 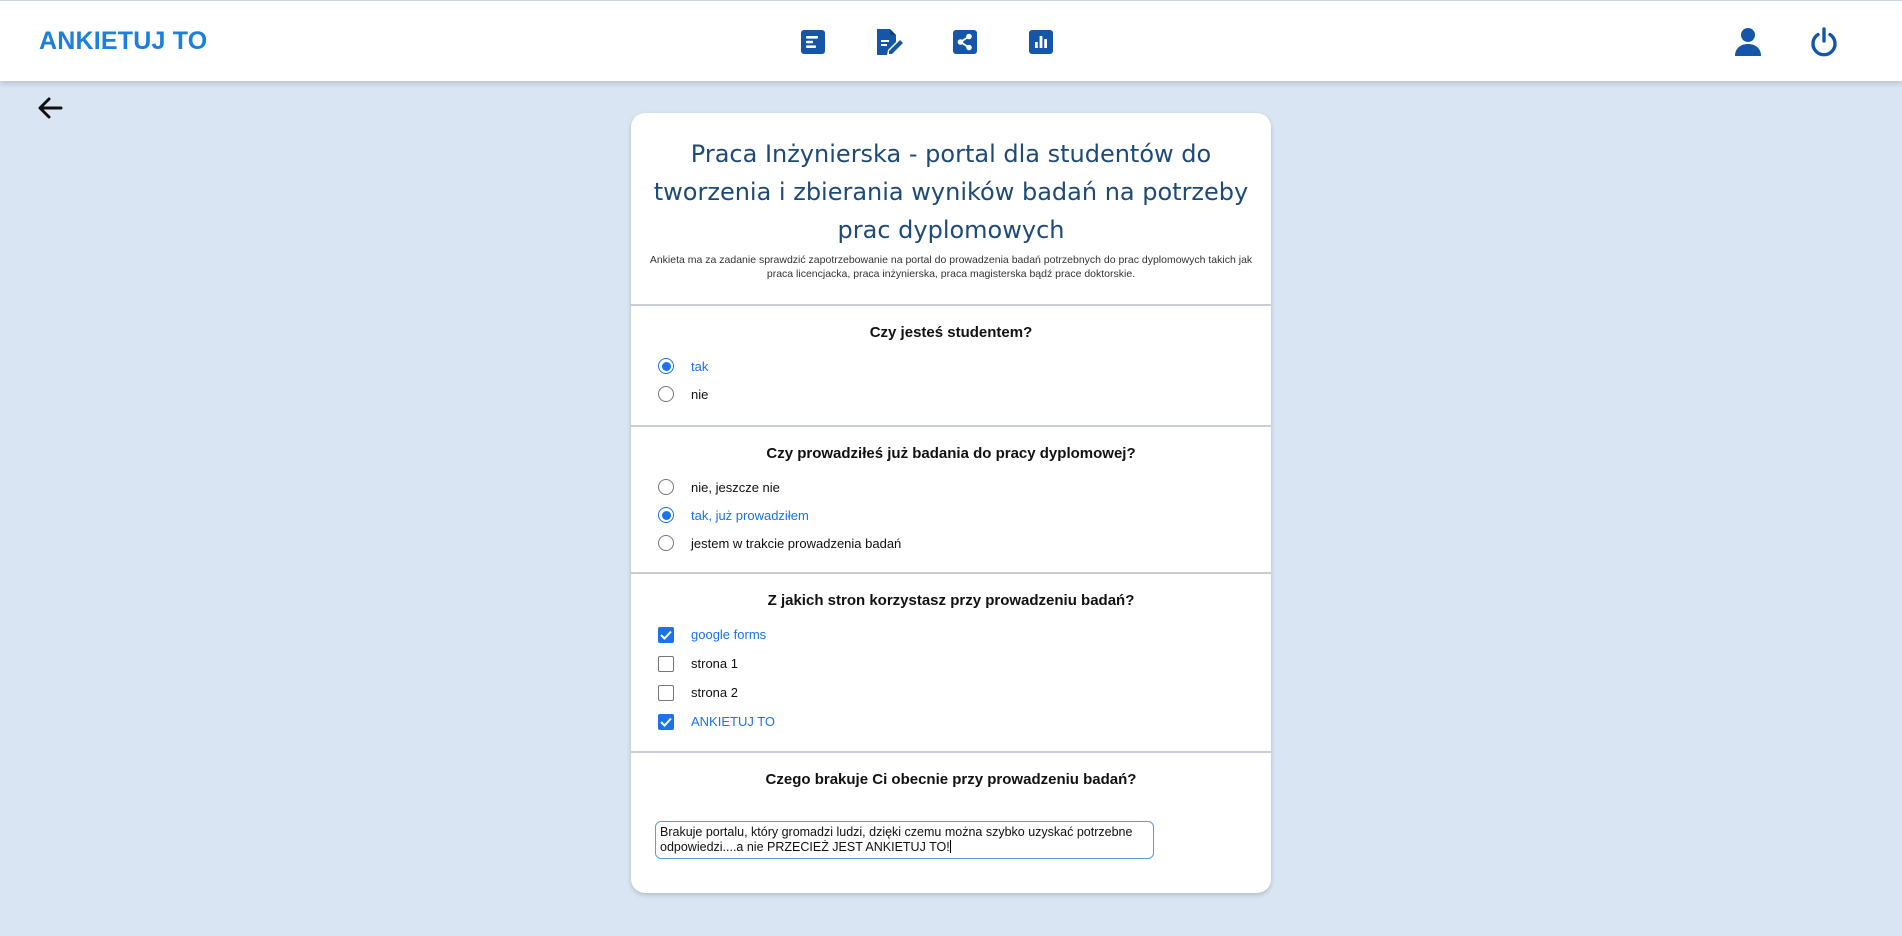 I want to click on top-navbar: ANKIETUJ TO, so click(x=951, y=40).